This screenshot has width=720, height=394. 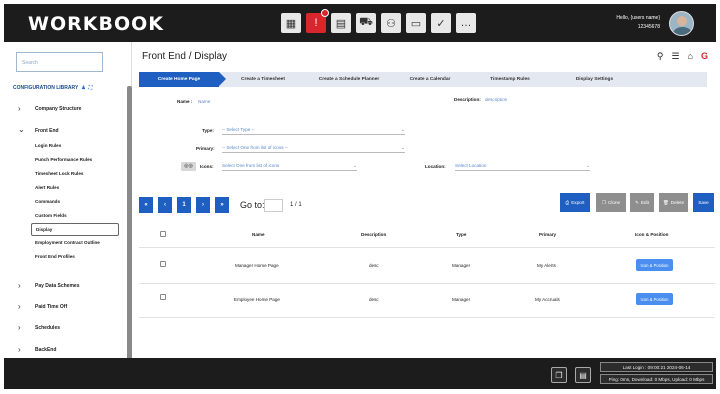 I want to click on last-page-button: », so click(x=222, y=205).